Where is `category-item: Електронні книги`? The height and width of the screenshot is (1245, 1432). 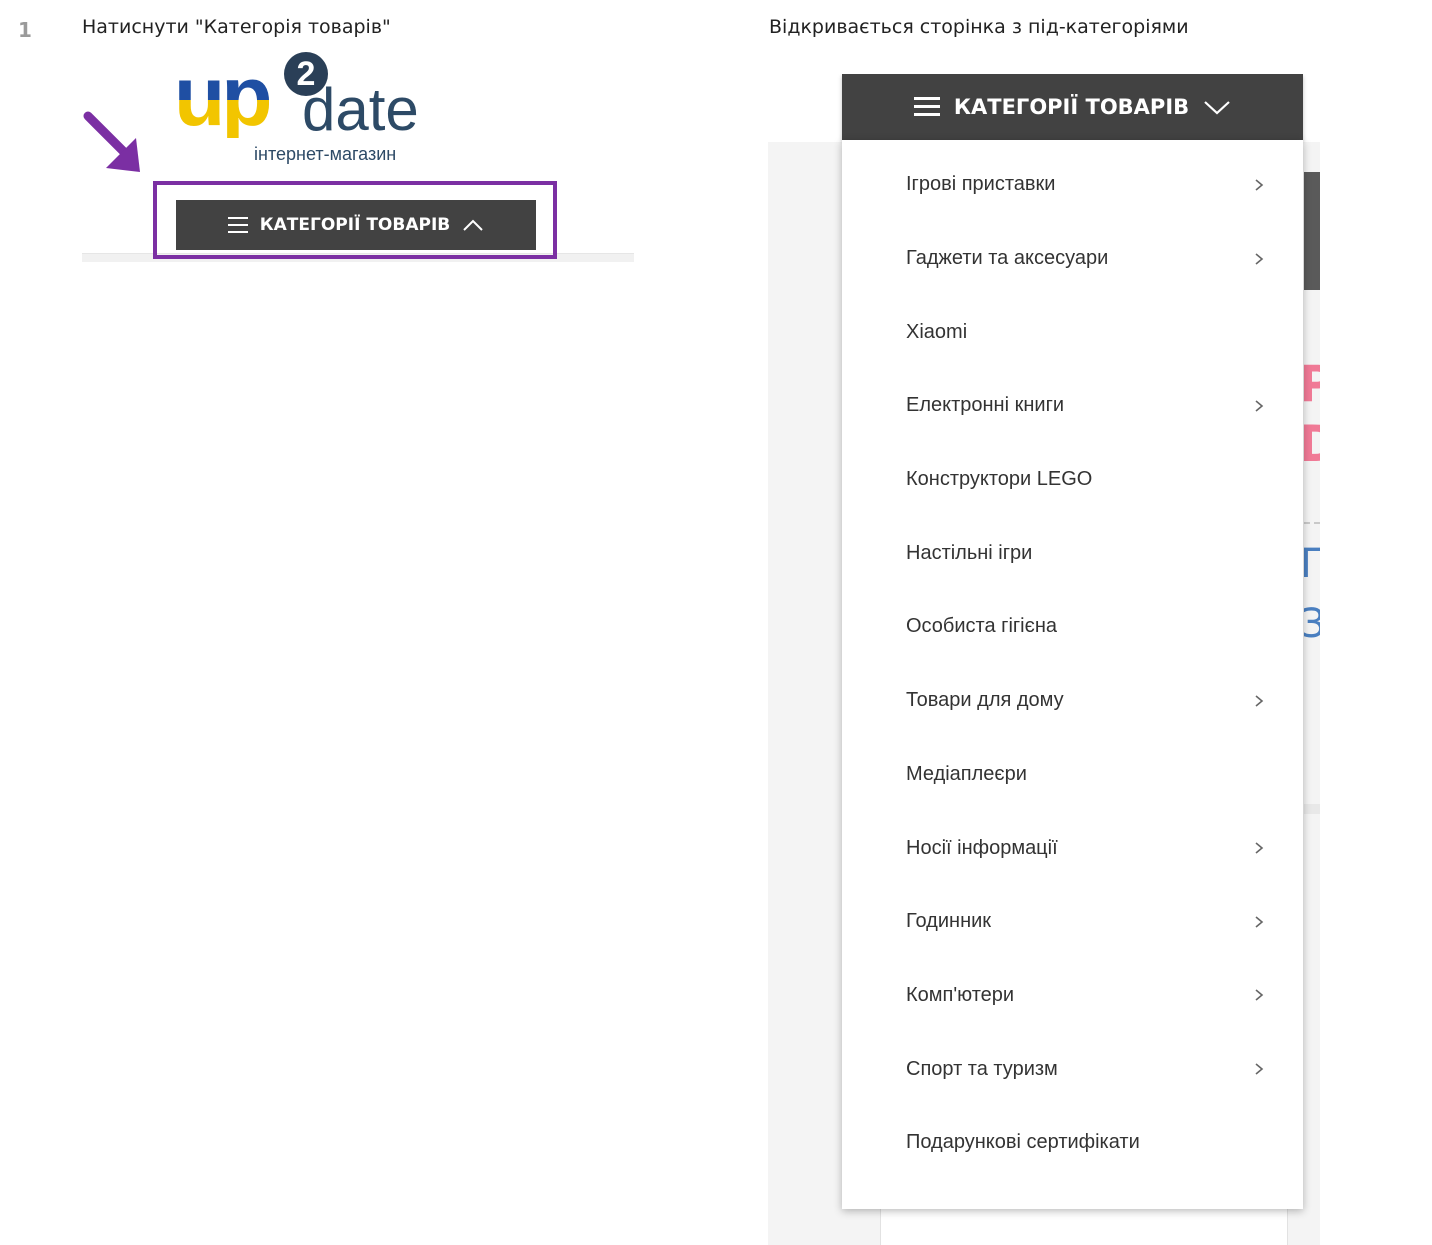
category-item: Електронні книги is located at coordinates (1072, 406).